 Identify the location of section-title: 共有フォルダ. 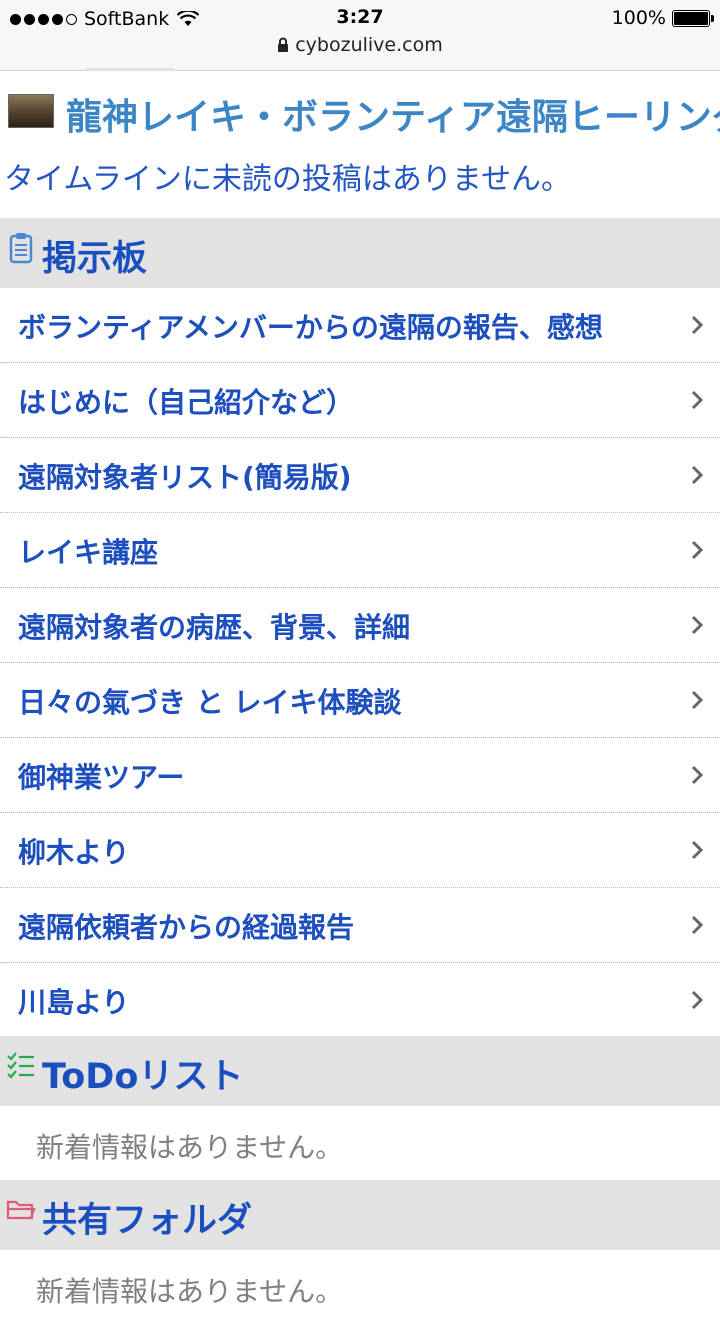
(147, 1221).